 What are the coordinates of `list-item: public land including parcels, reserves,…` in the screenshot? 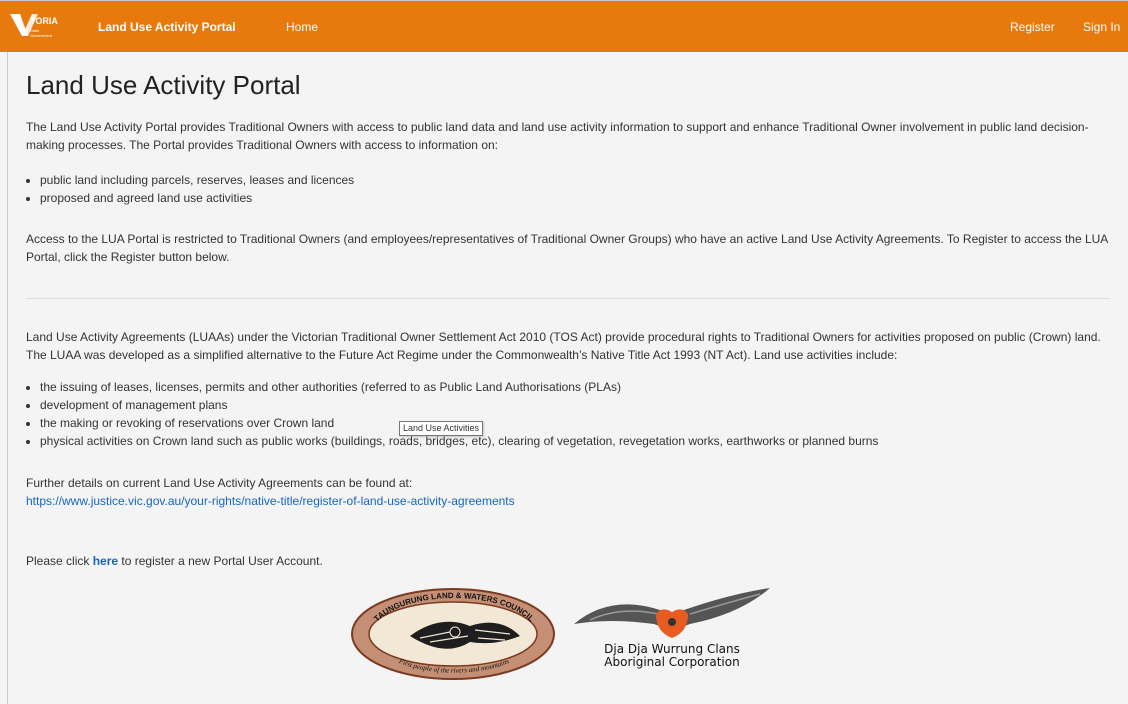 It's located at (582, 180).